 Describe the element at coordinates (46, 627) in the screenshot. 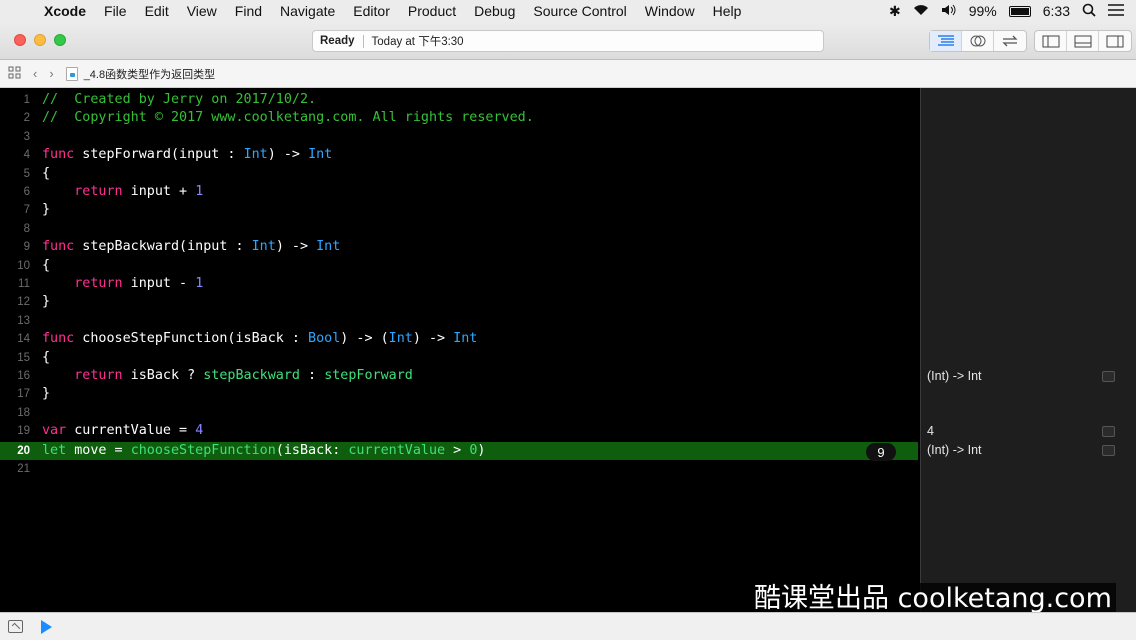

I see `run-playground-button` at that location.